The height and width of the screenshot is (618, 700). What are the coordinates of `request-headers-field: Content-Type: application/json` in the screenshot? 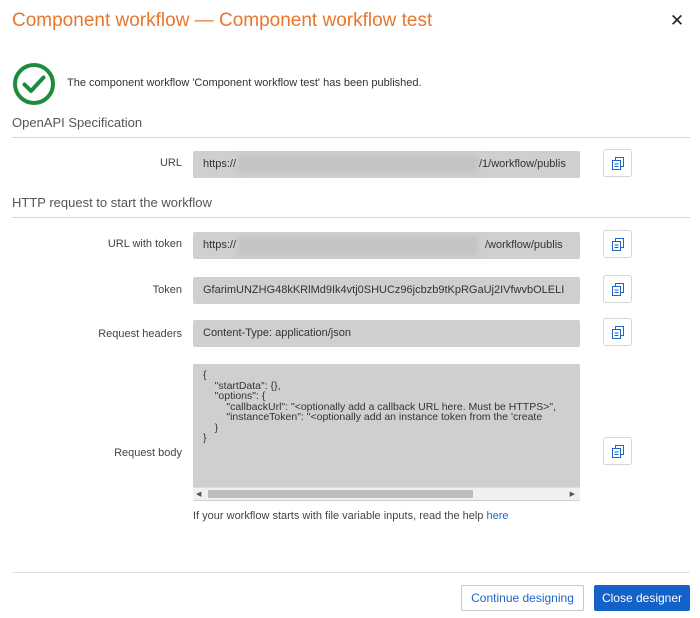 It's located at (386, 333).